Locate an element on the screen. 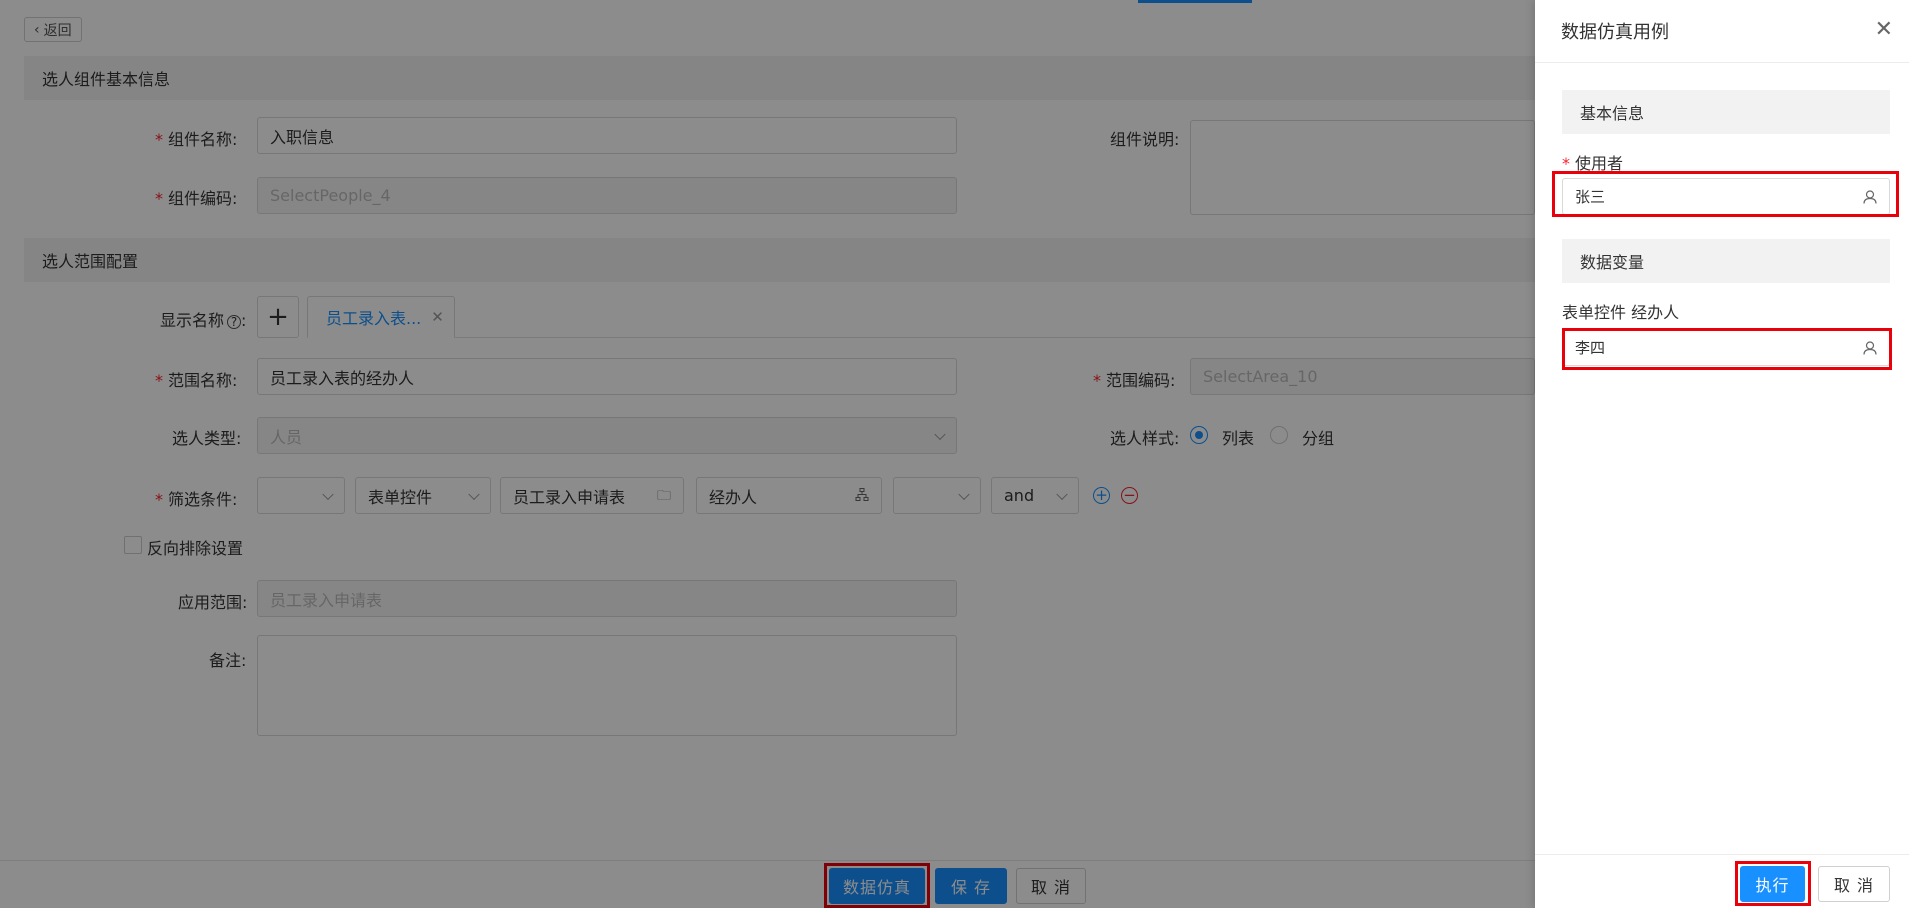  drawer-title: 数据仿真用例 is located at coordinates (1722, 31).